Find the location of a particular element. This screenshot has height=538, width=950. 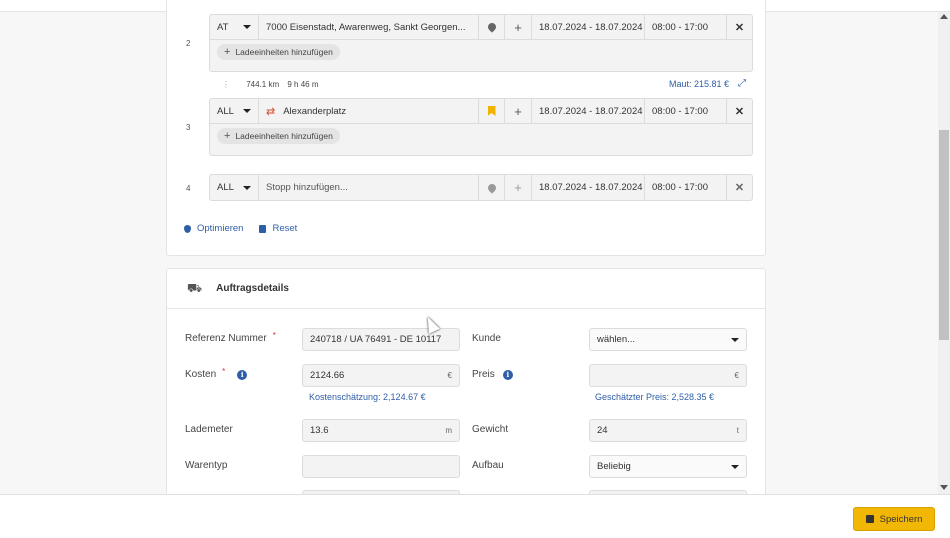

country-select: AT is located at coordinates (234, 27).